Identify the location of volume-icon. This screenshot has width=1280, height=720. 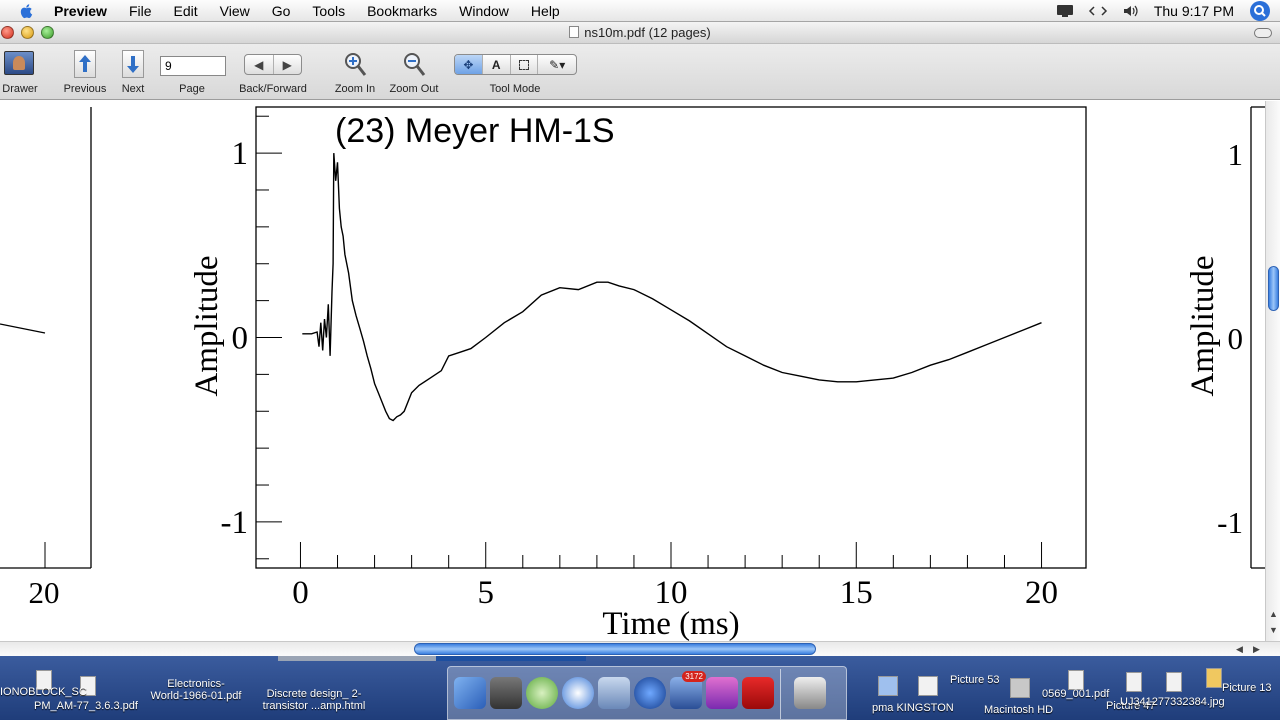
(1131, 11).